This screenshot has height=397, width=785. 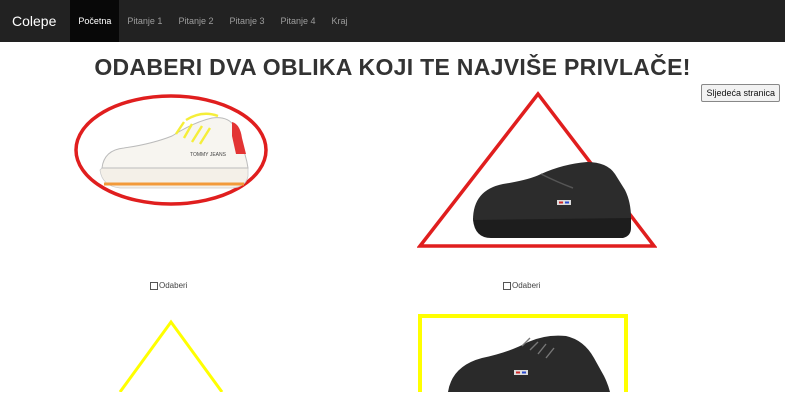 What do you see at coordinates (208, 155) in the screenshot?
I see `svg-text: TOMMY JEANS` at bounding box center [208, 155].